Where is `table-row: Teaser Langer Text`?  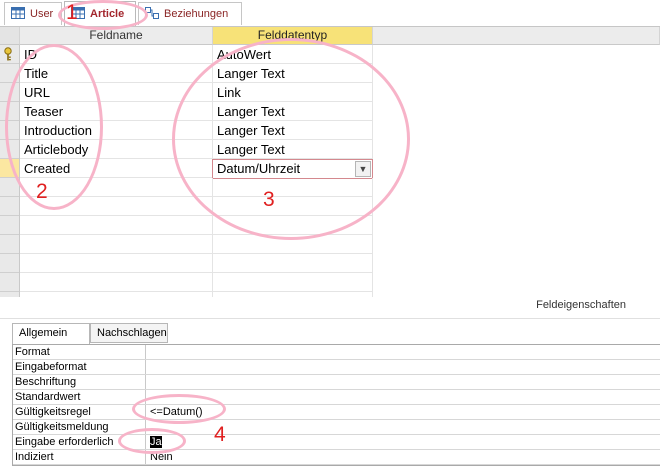 table-row: Teaser Langer Text is located at coordinates (330, 111).